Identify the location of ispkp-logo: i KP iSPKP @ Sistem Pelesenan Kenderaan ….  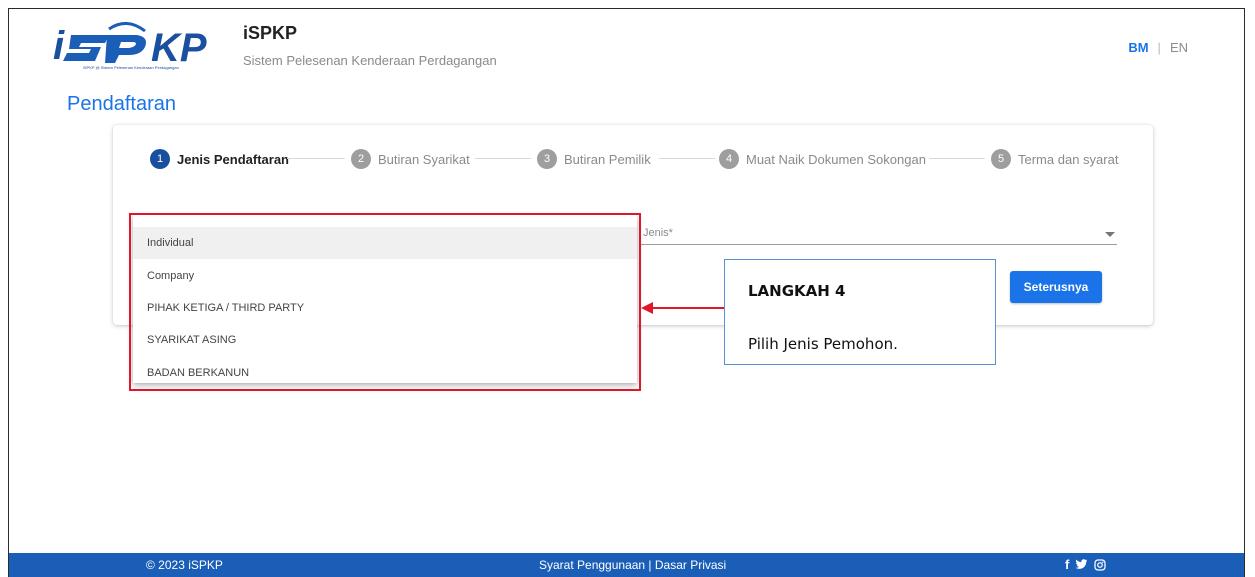
(130, 46).